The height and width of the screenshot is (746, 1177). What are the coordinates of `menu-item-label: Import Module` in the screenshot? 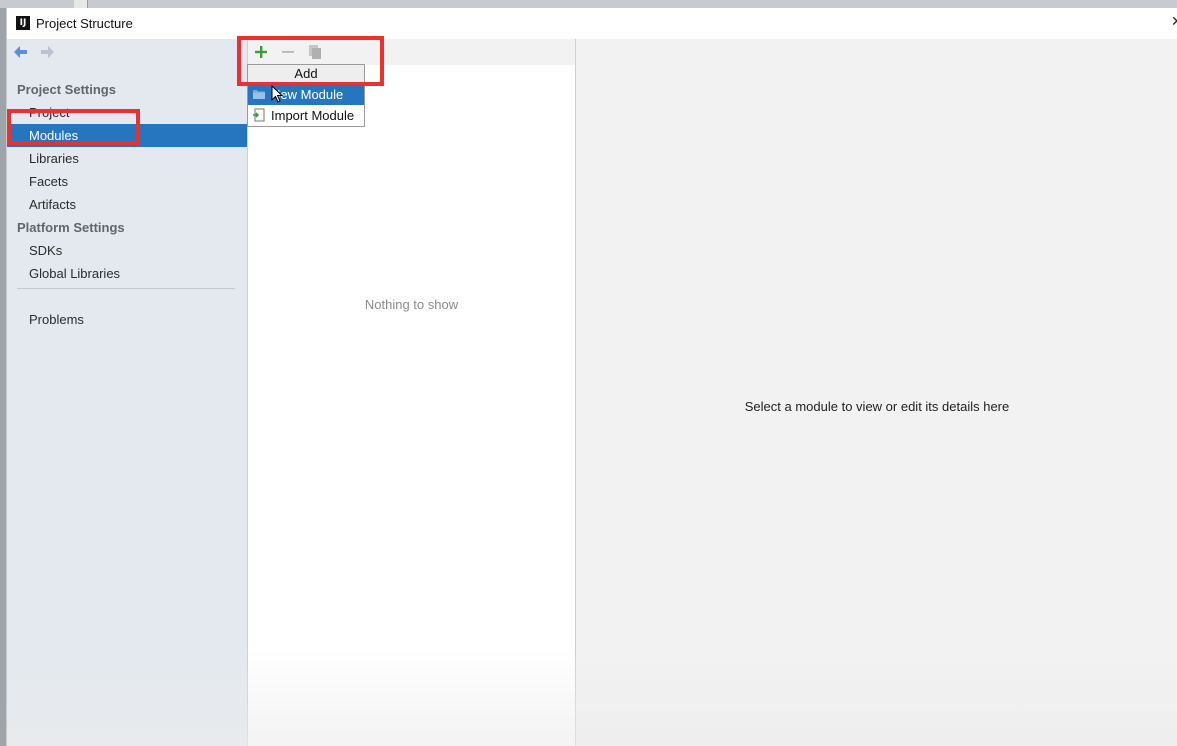 It's located at (313, 115).